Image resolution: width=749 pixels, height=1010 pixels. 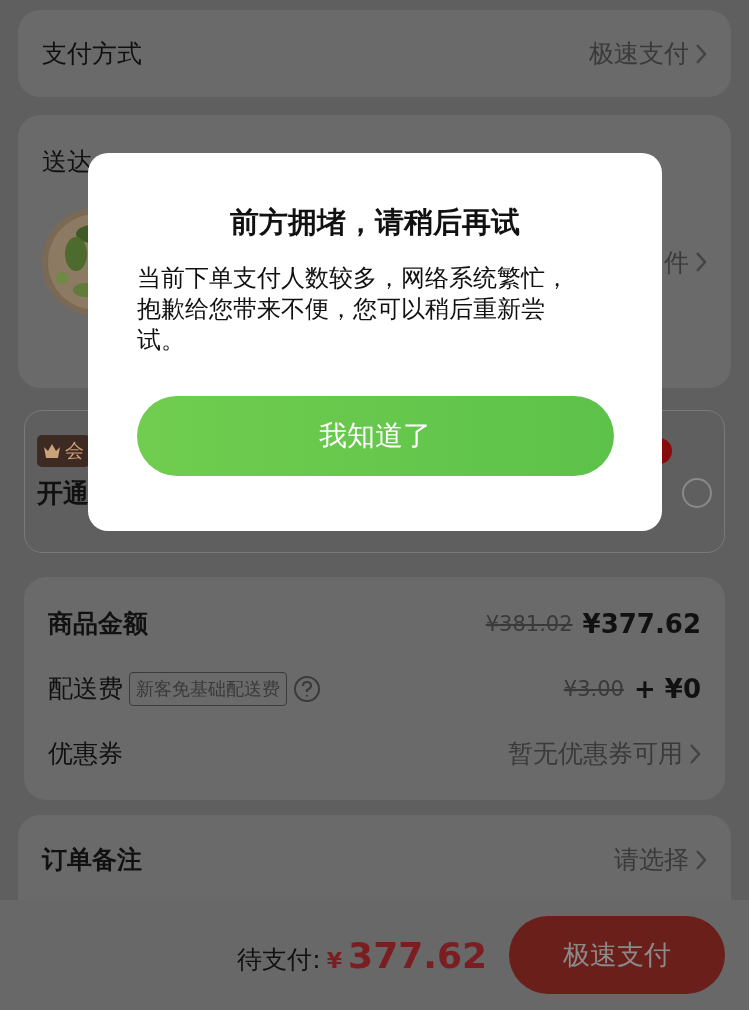 I want to click on price-value: + ¥0, so click(x=667, y=688).